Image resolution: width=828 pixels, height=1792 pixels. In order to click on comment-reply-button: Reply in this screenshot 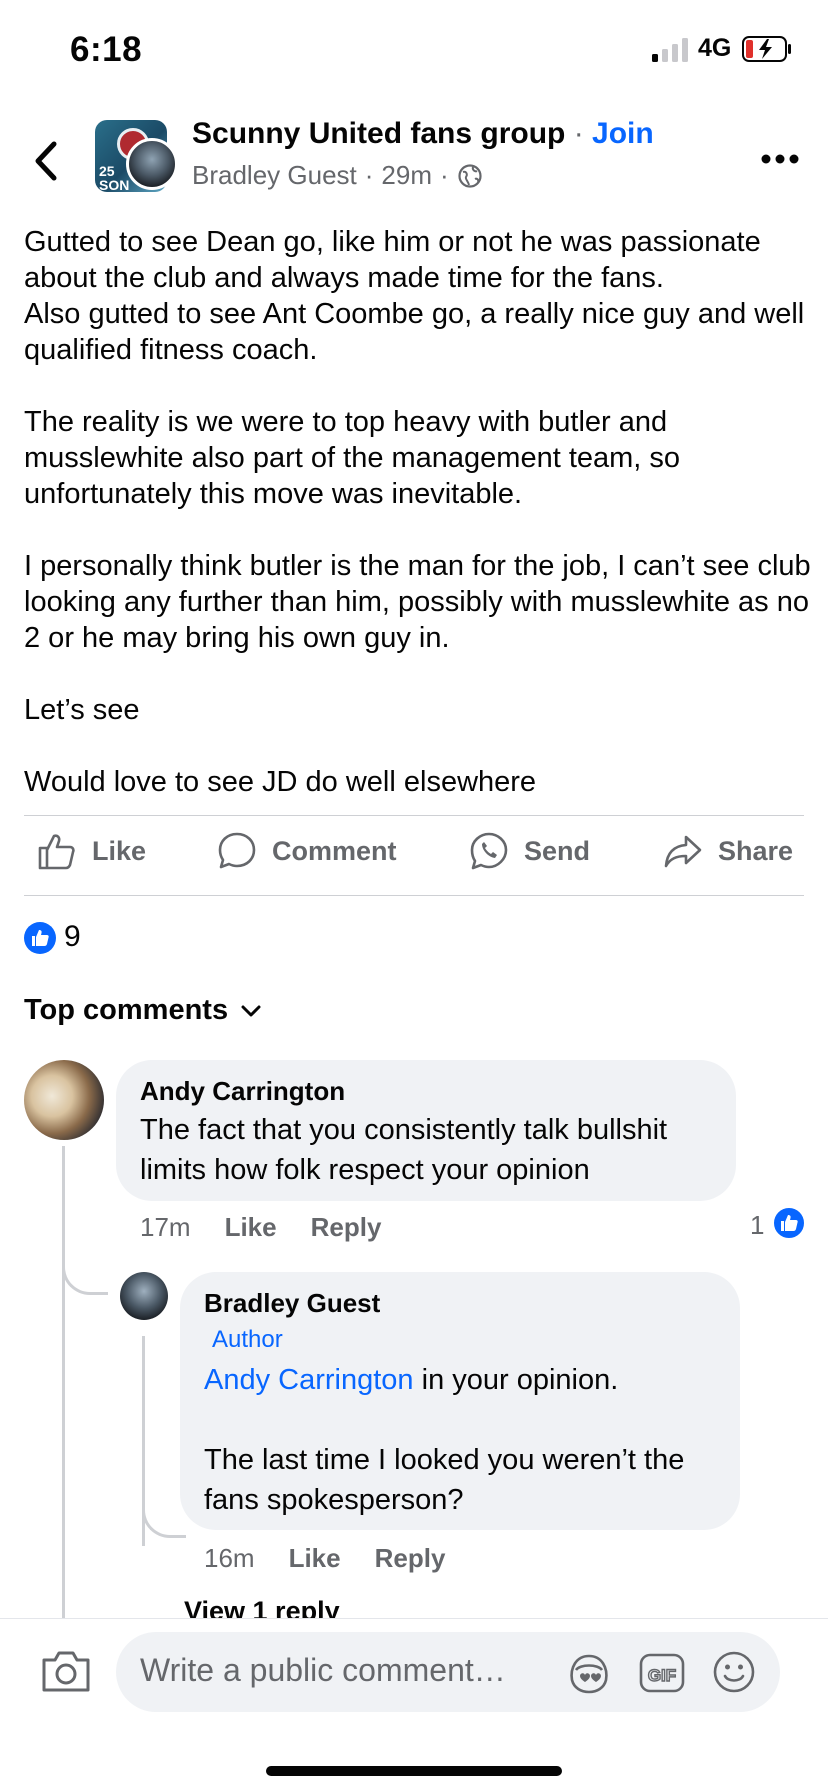, I will do `click(346, 1227)`.